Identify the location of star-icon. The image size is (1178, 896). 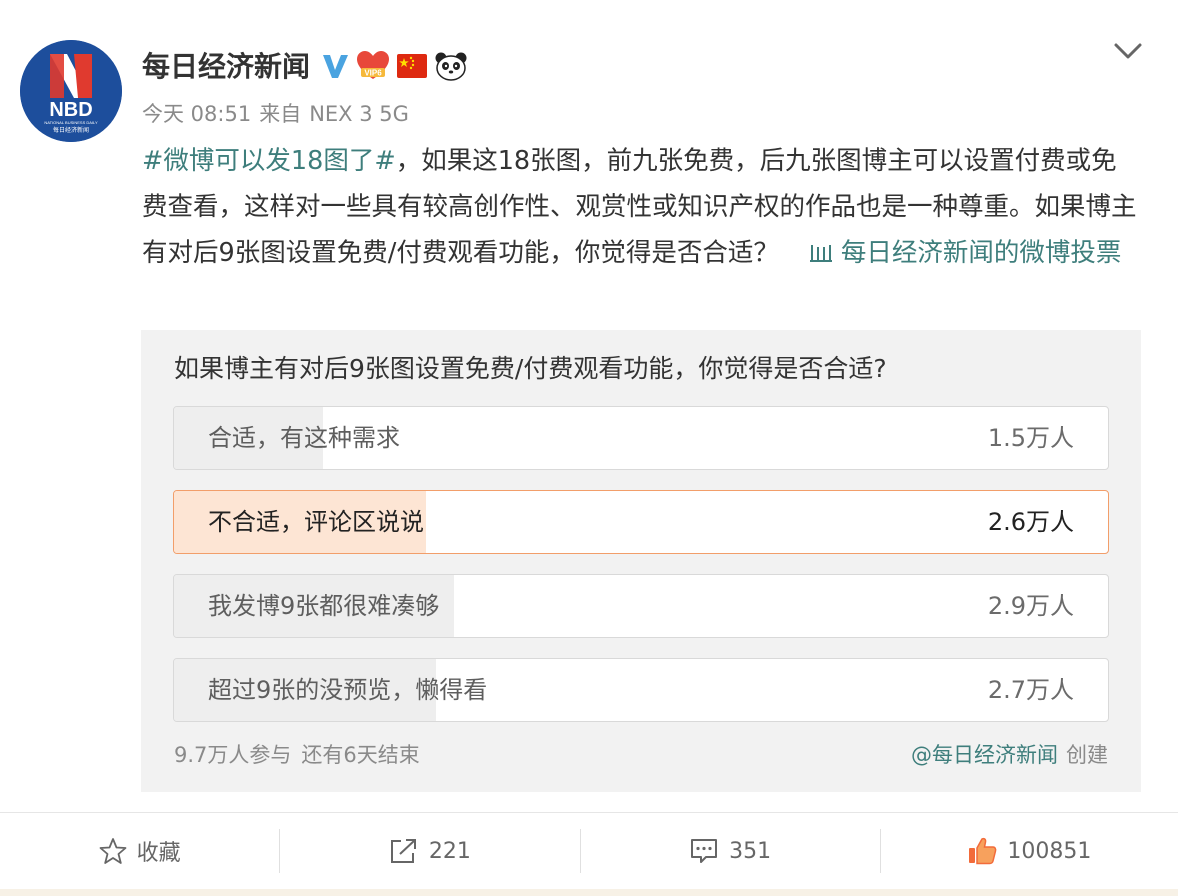
(113, 851).